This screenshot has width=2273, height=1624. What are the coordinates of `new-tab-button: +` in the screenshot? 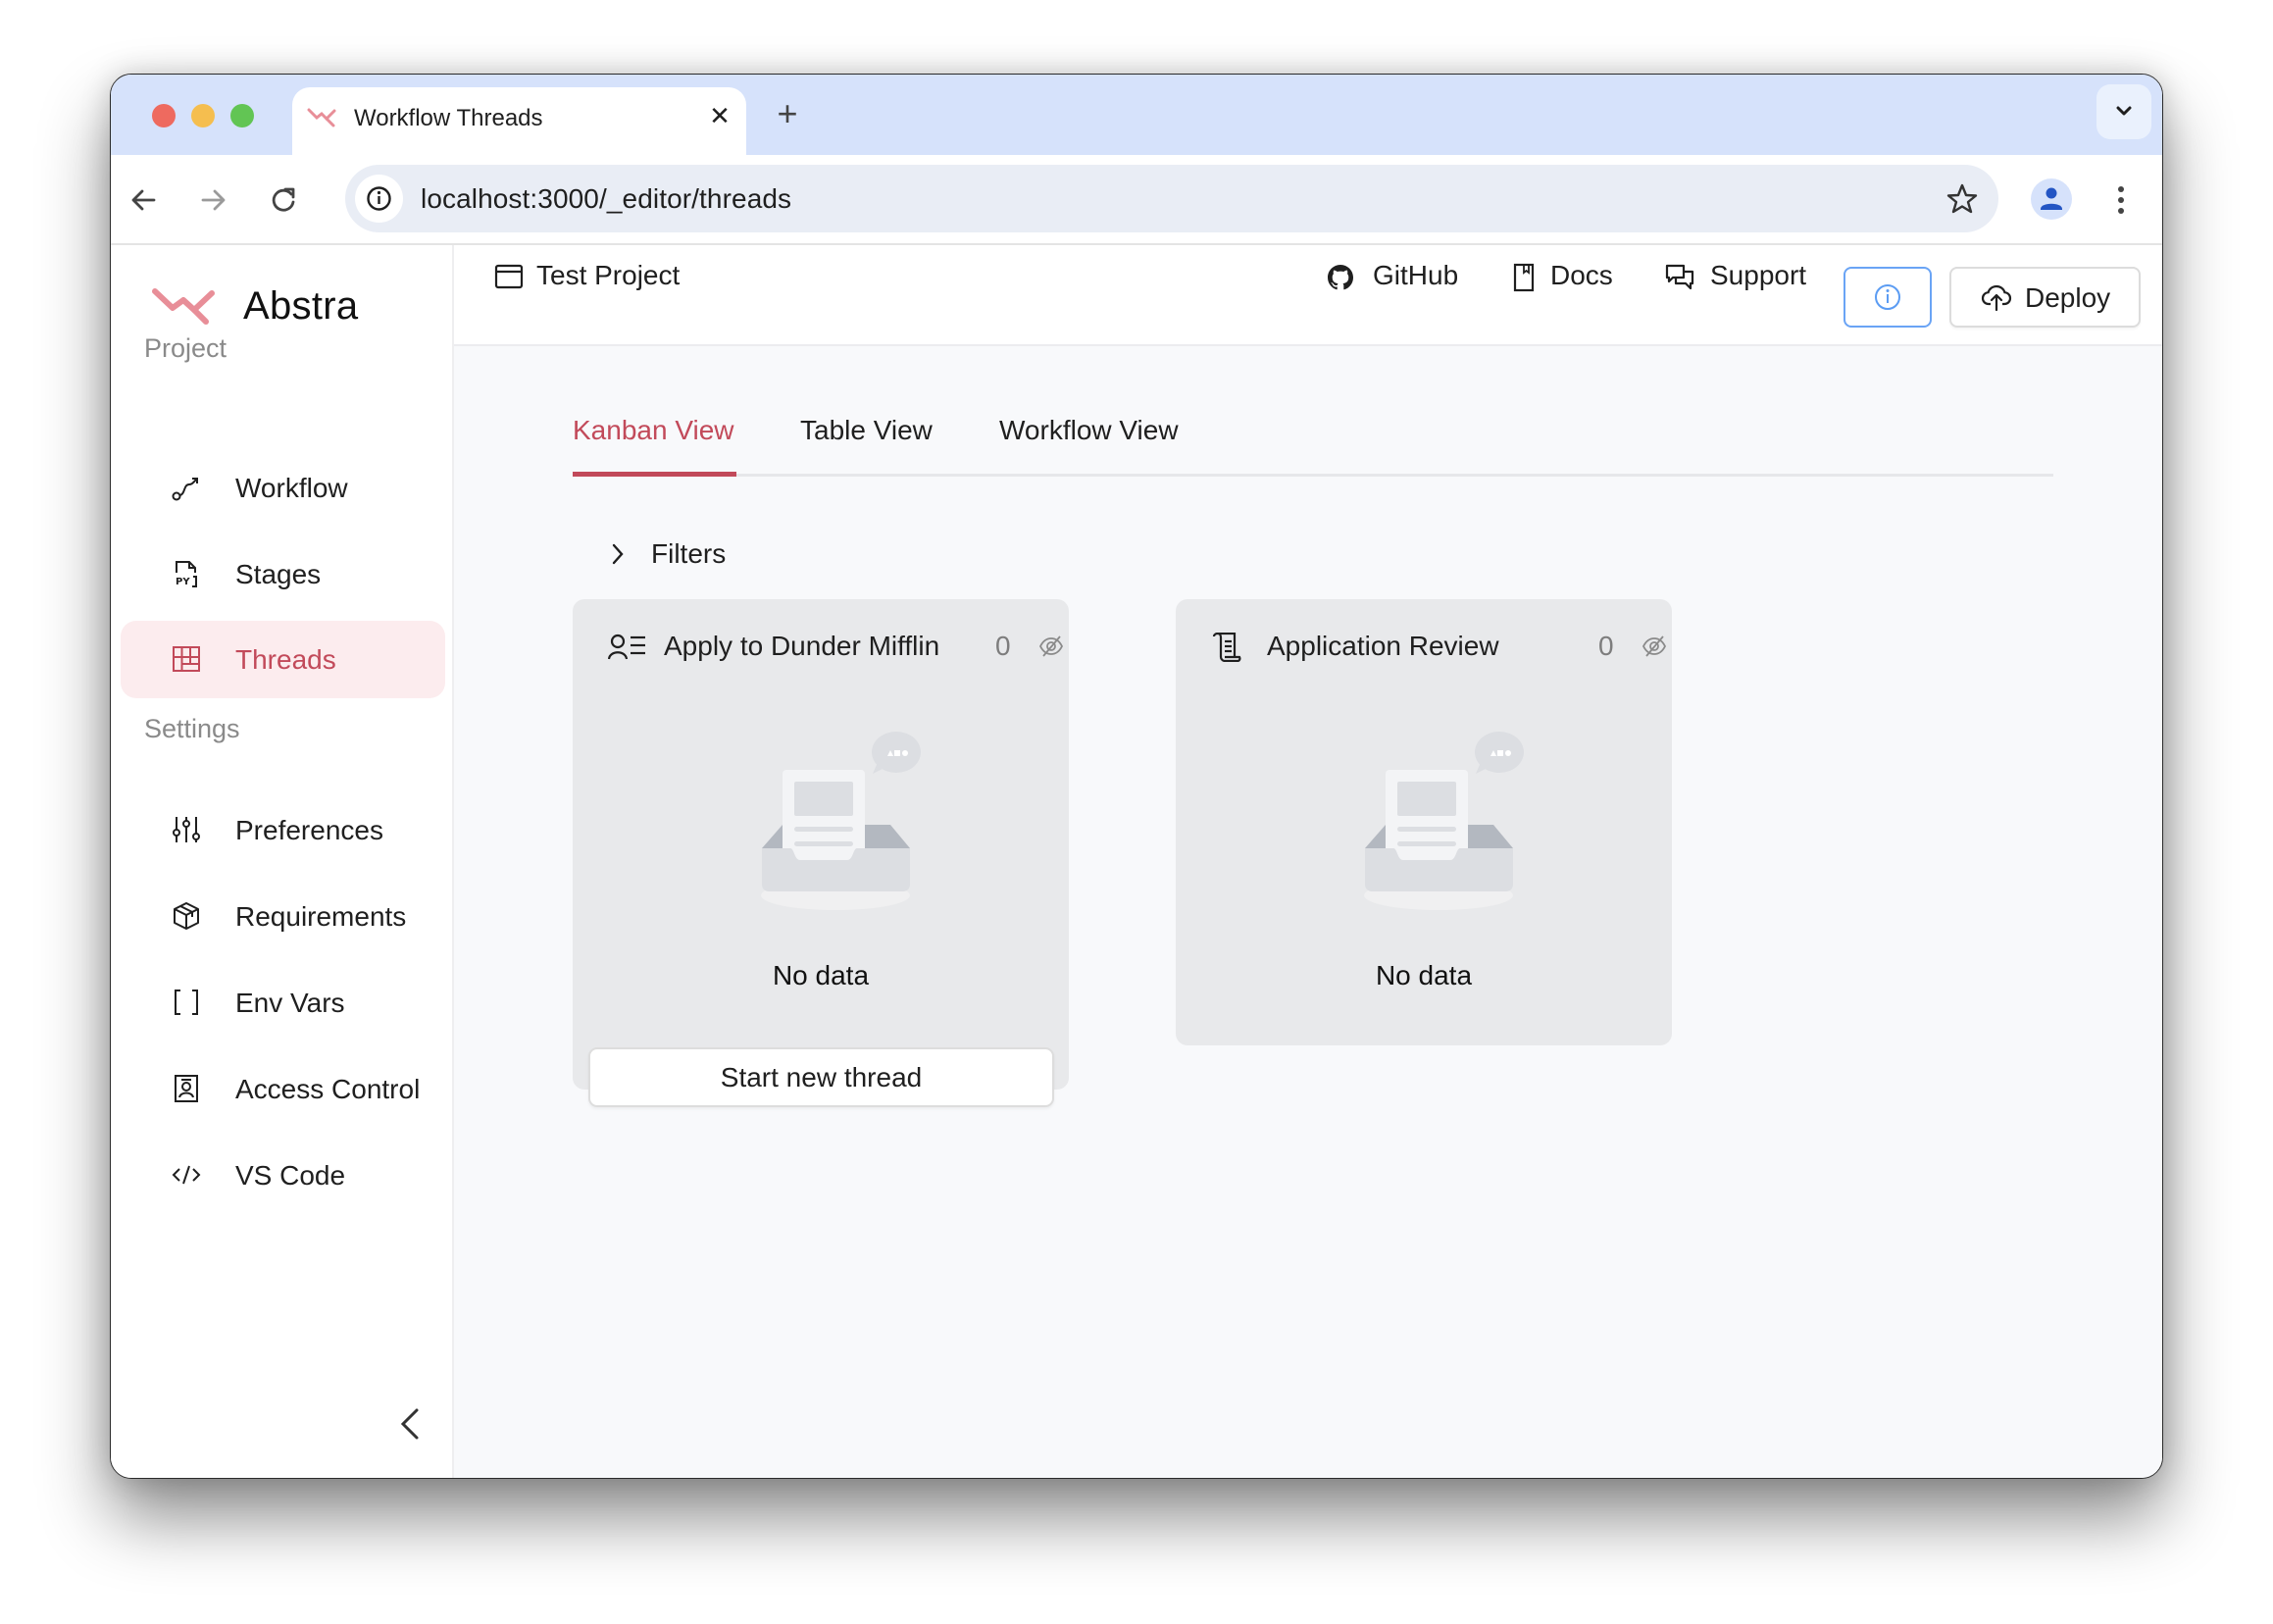 It's located at (787, 113).